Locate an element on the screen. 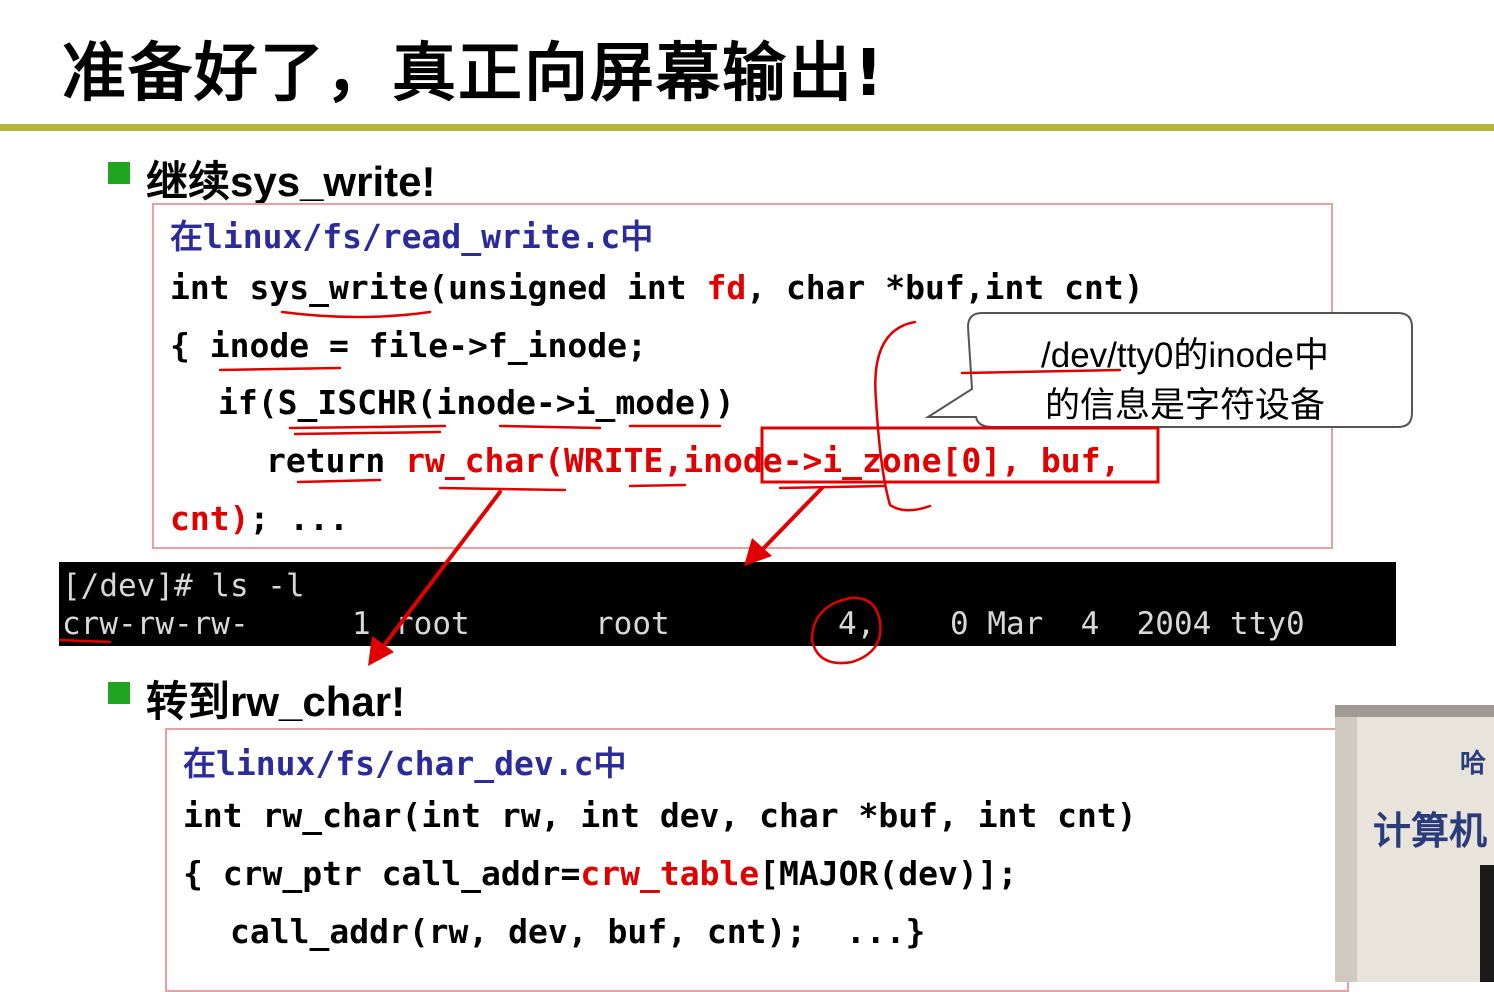 The image size is (1494, 992). file-label-char-dev: 在linux/fs/char_dev.c中 is located at coordinates (405, 763).